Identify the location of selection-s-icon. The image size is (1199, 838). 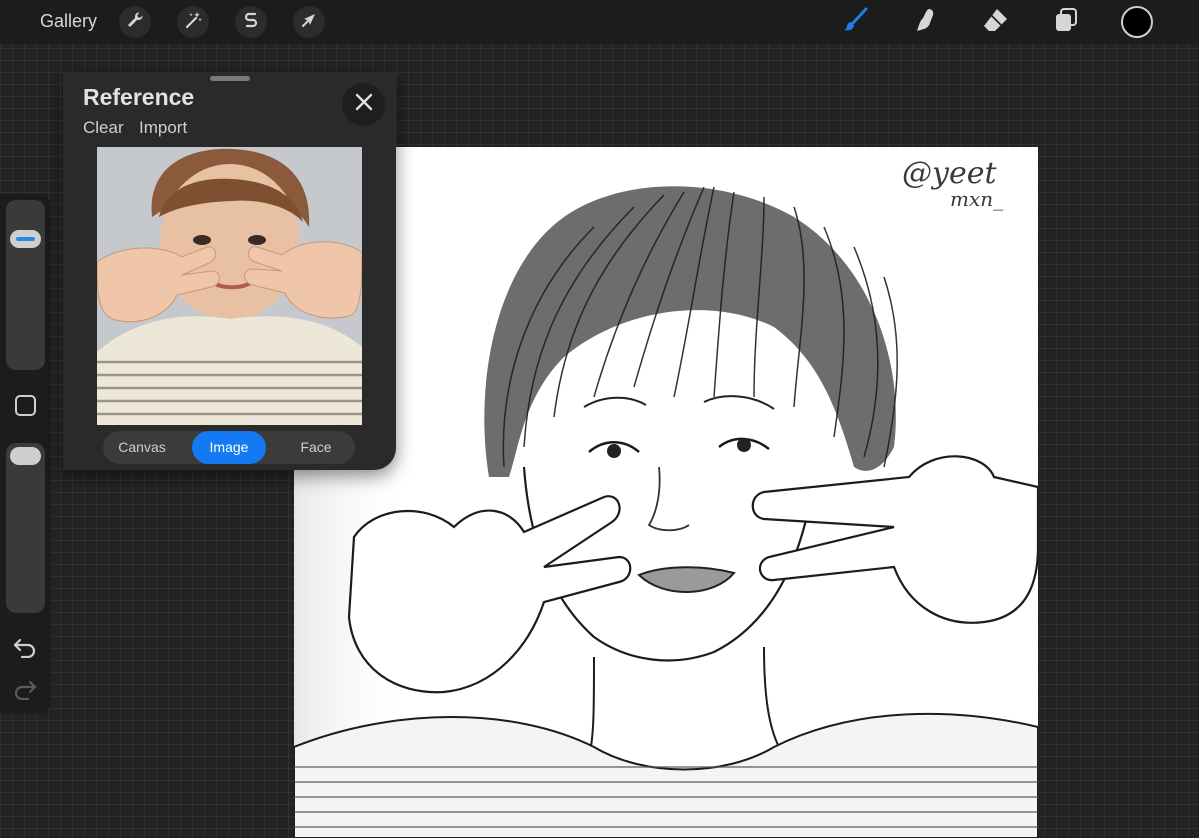
(251, 22).